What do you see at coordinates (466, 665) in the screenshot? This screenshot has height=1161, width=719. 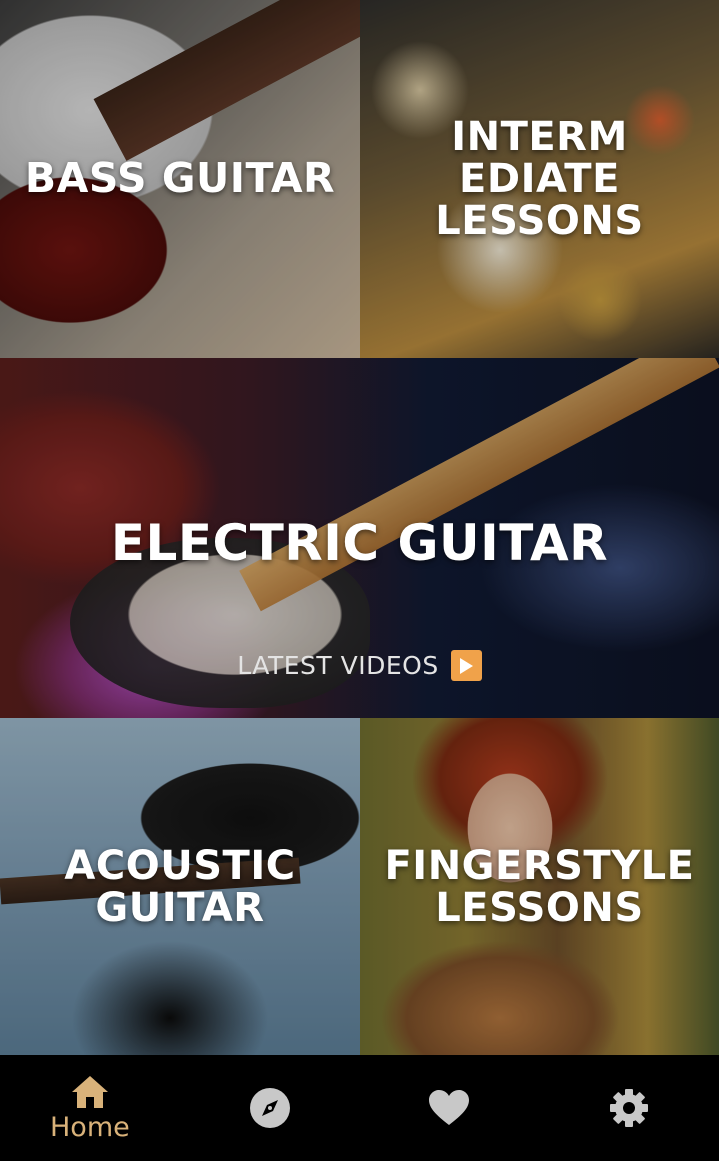 I see `play-icon` at bounding box center [466, 665].